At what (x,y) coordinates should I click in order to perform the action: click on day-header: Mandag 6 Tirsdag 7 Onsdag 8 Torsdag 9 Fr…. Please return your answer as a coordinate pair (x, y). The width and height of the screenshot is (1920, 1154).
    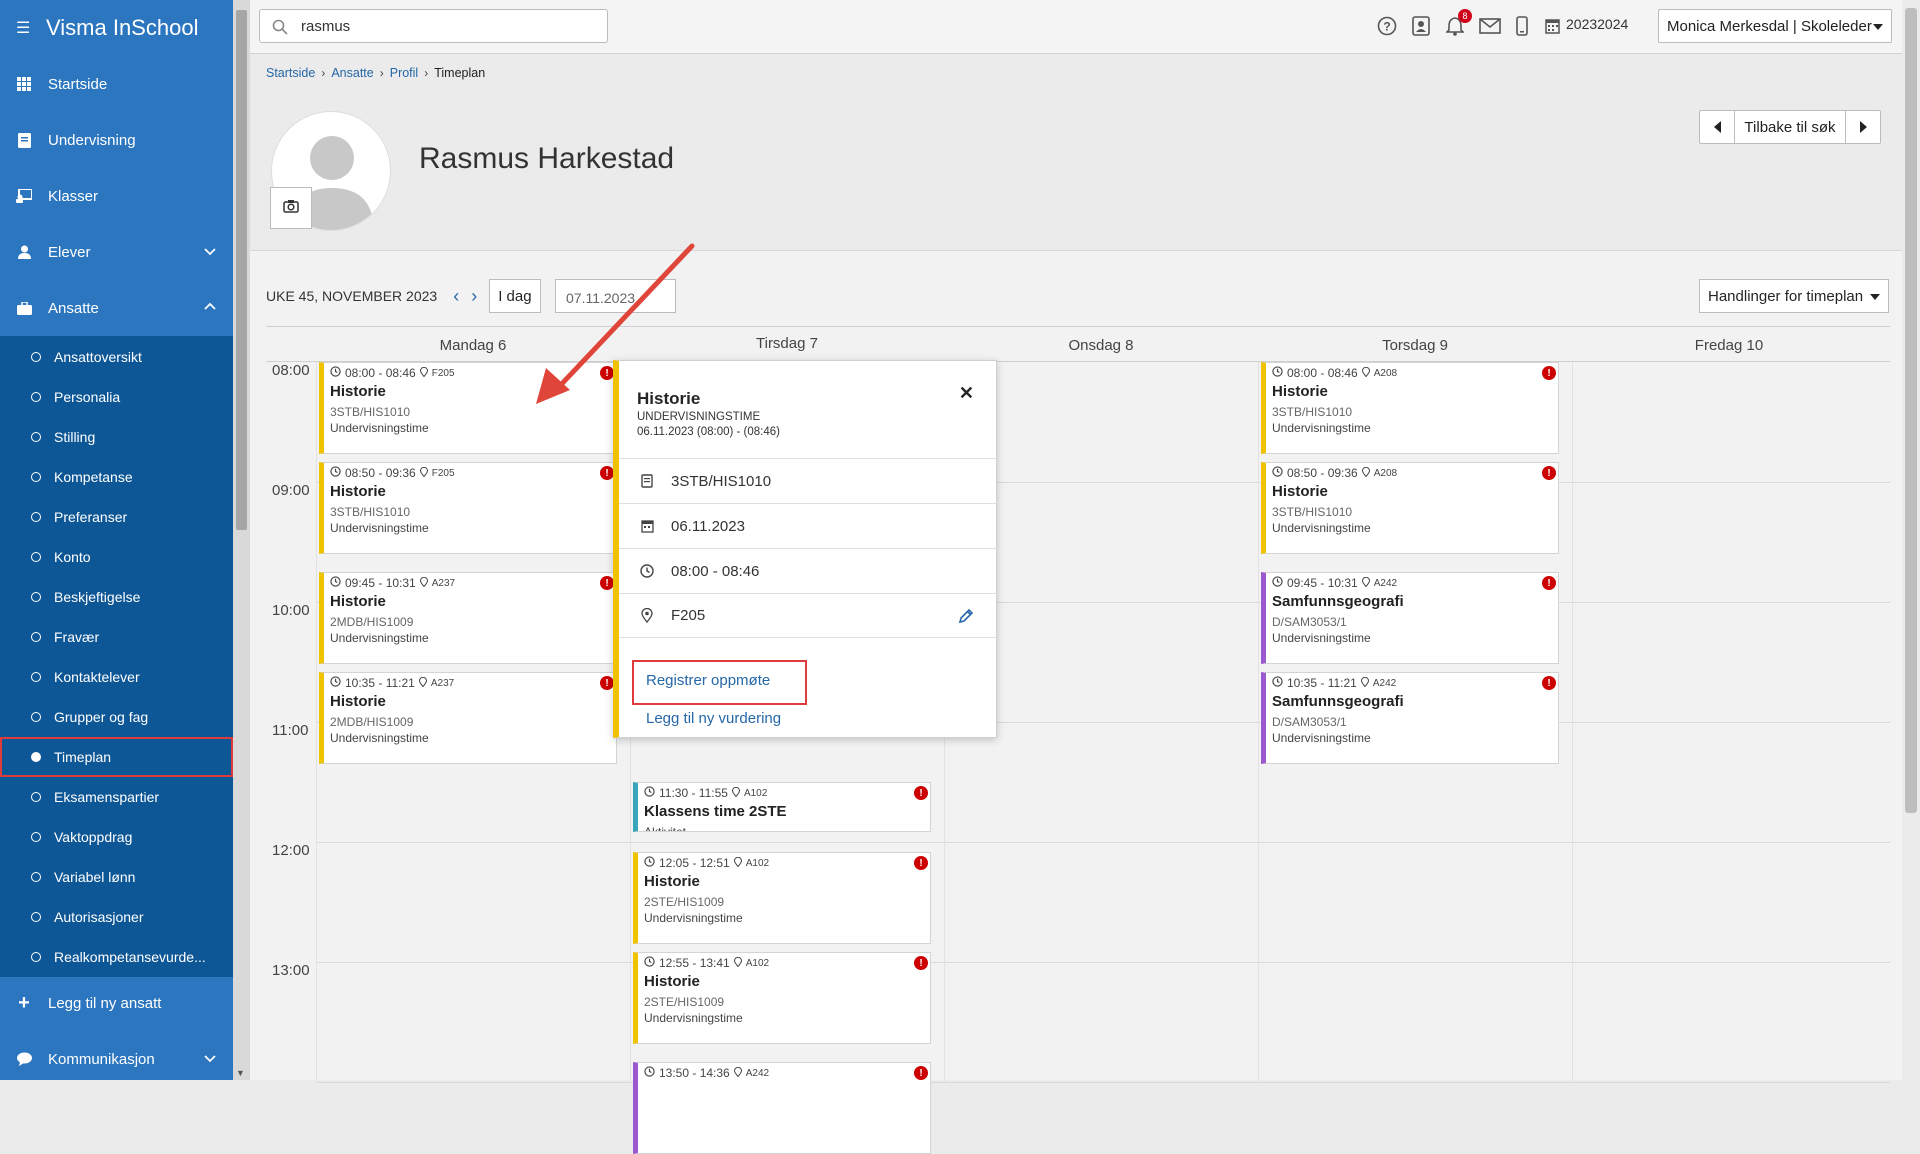
    Looking at the image, I should click on (1078, 344).